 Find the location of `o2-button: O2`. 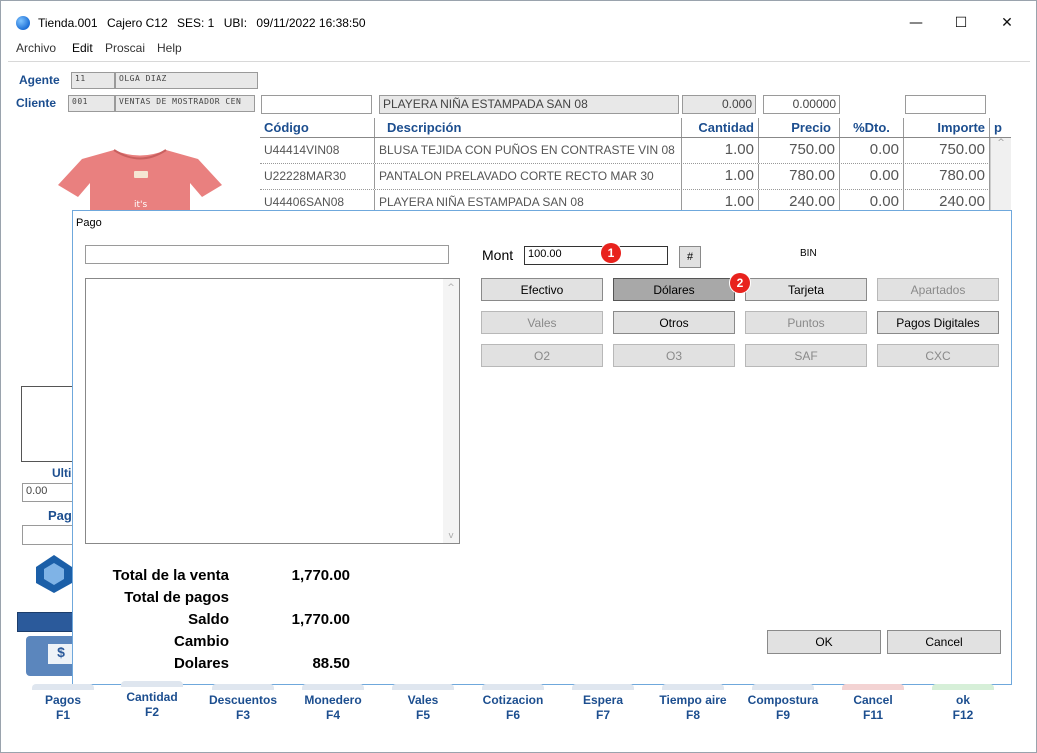

o2-button: O2 is located at coordinates (542, 355).